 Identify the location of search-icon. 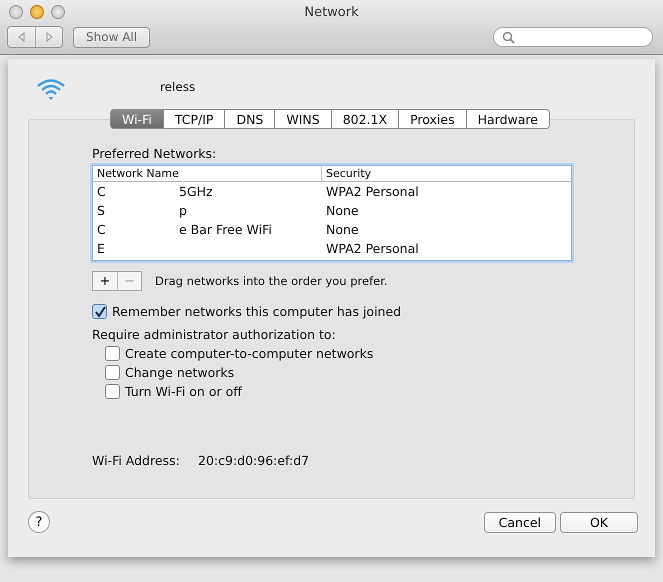
(508, 37).